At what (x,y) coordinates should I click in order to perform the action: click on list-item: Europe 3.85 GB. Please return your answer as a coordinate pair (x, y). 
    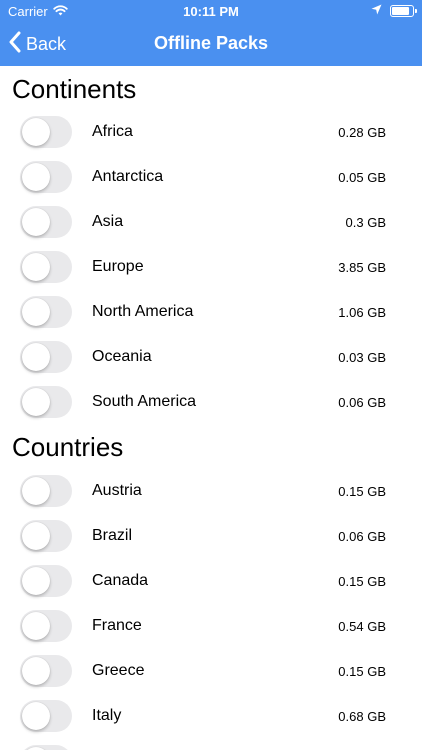
    Looking at the image, I should click on (211, 267).